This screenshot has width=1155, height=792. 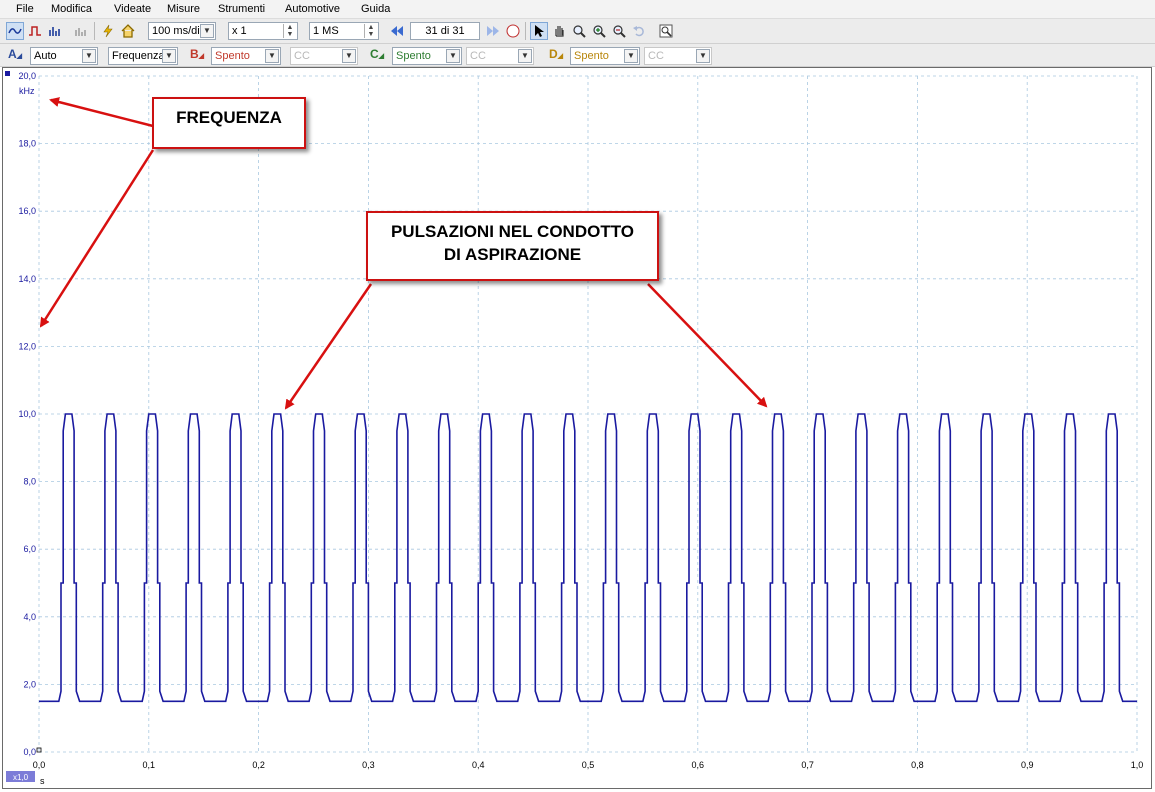 What do you see at coordinates (619, 31) in the screenshot?
I see `zoom-out-icon` at bounding box center [619, 31].